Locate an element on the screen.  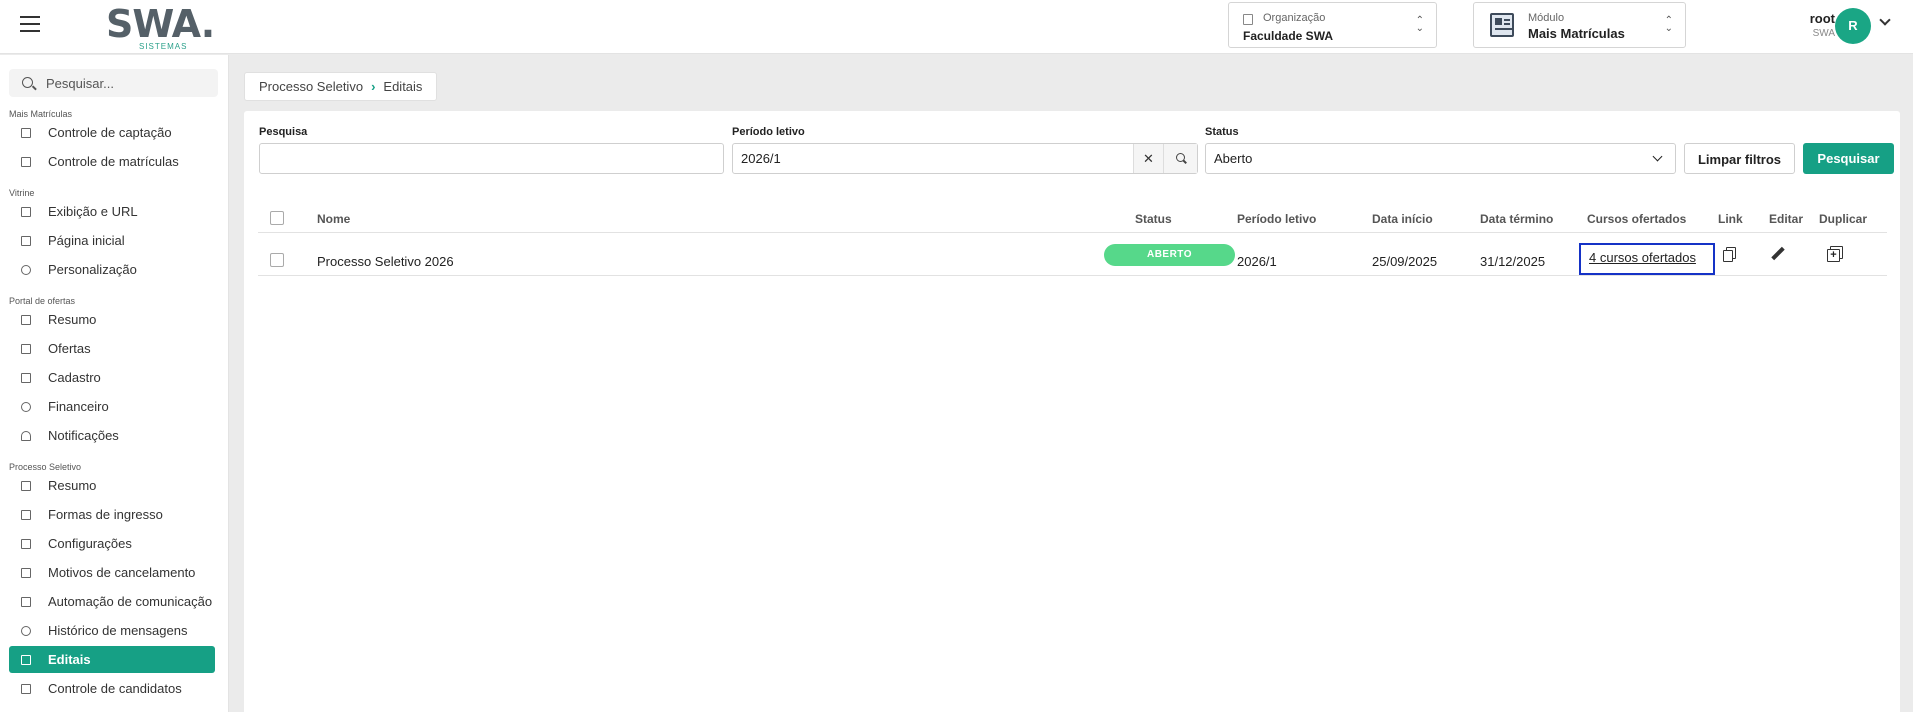
graduation-icon is located at coordinates (26, 544).